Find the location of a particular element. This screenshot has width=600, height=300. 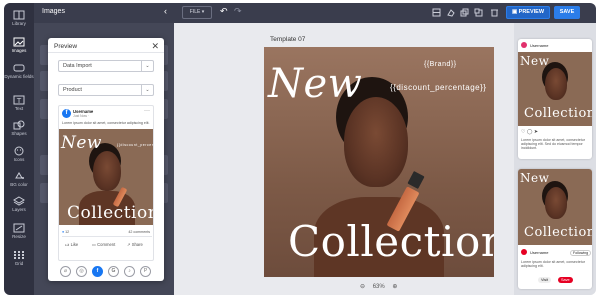

preview-button-label: PREVIEW is located at coordinates (531, 12).